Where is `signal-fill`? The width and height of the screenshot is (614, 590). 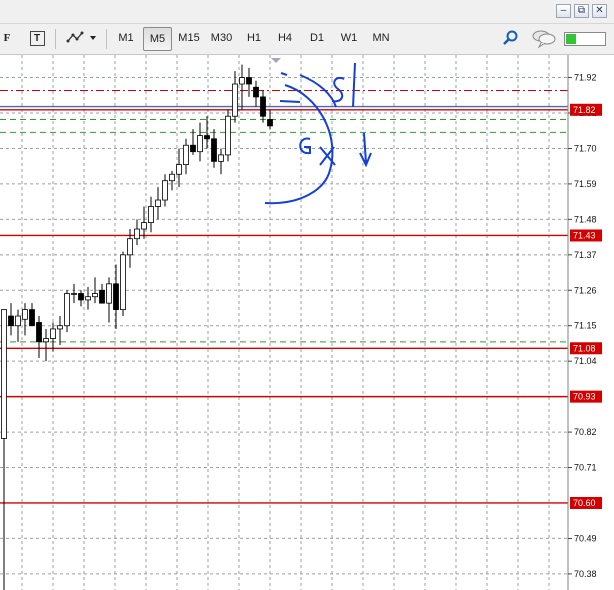
signal-fill is located at coordinates (571, 39).